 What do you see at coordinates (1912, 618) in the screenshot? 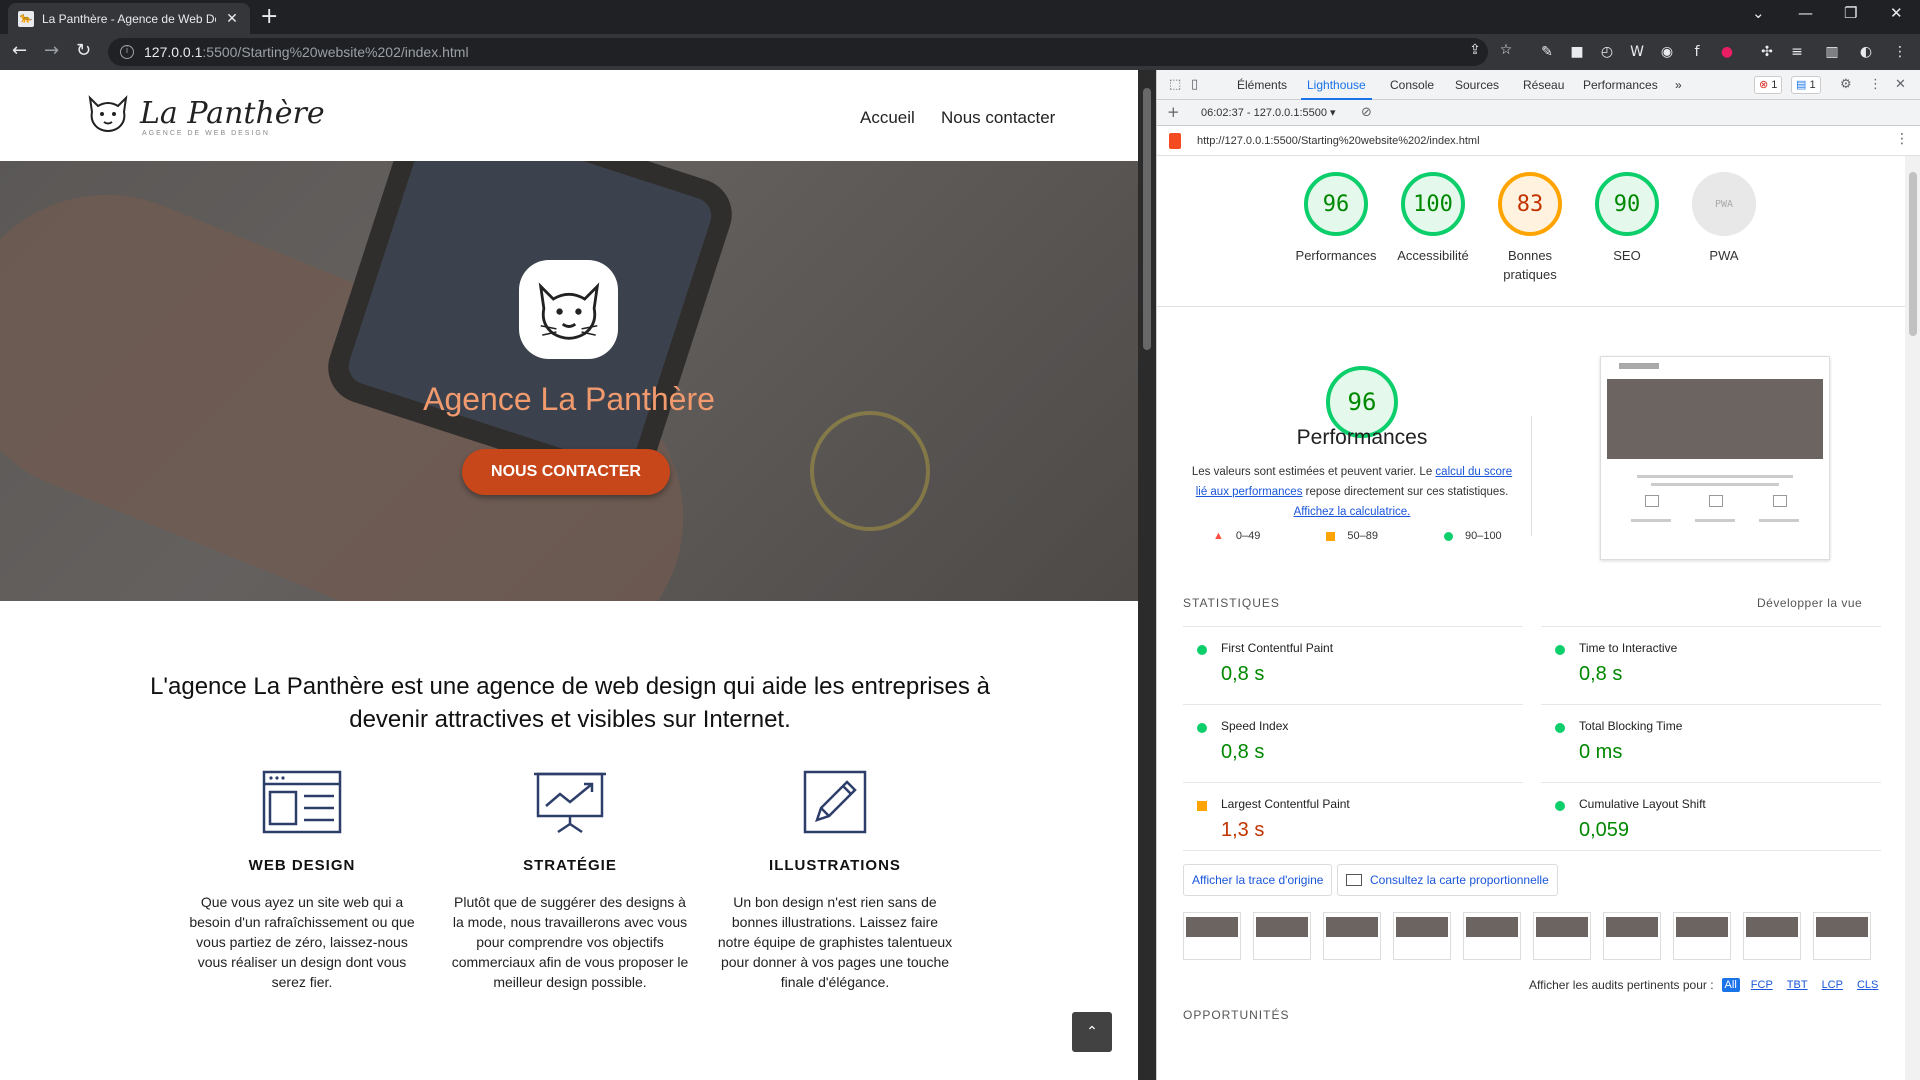
I see `devtools-scrollbar` at bounding box center [1912, 618].